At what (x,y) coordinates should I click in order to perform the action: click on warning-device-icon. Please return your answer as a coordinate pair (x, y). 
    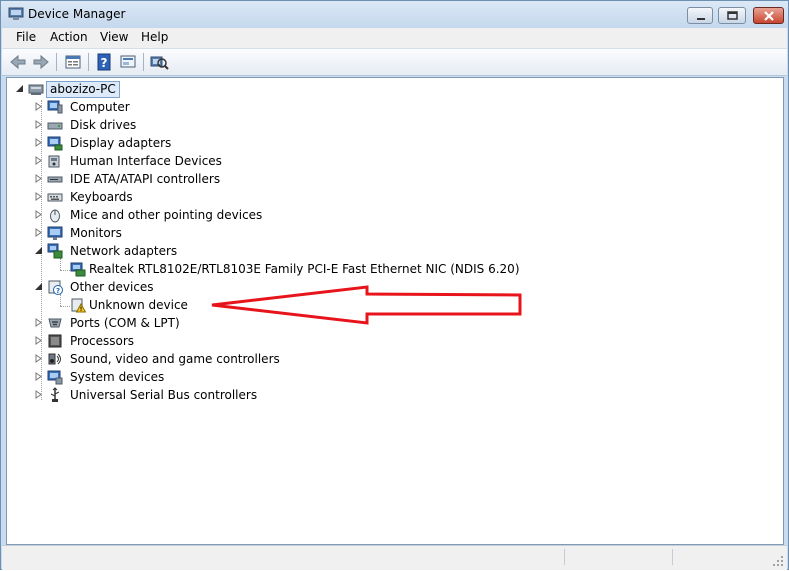
    Looking at the image, I should click on (78, 305).